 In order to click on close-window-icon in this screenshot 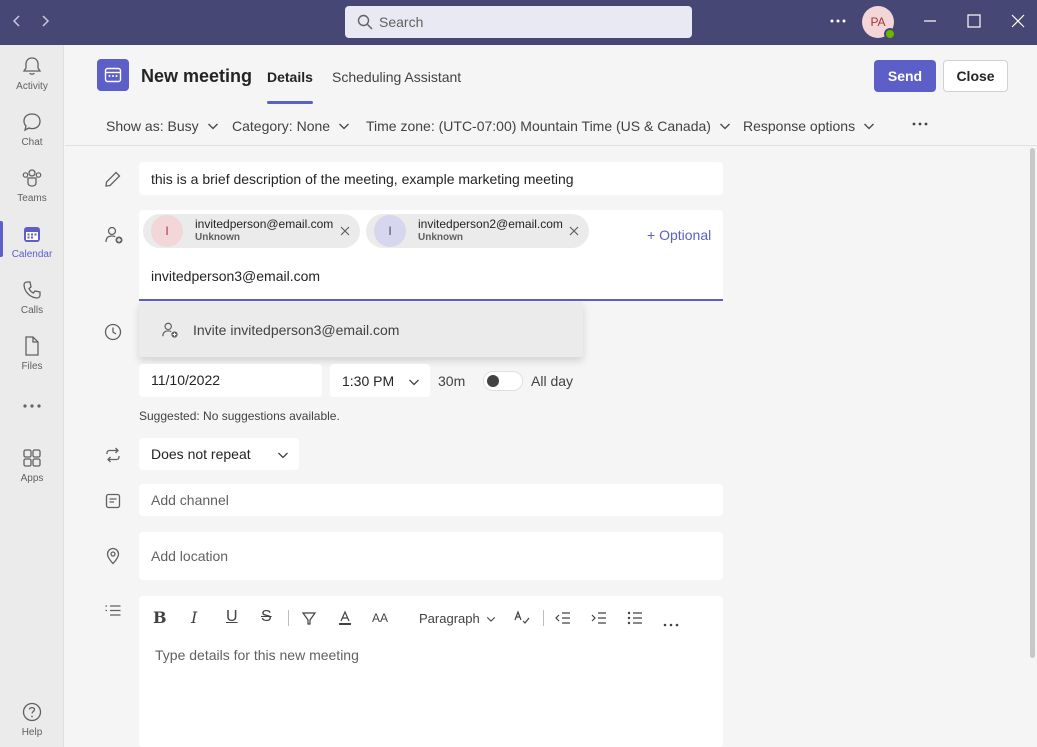, I will do `click(1018, 22)`.